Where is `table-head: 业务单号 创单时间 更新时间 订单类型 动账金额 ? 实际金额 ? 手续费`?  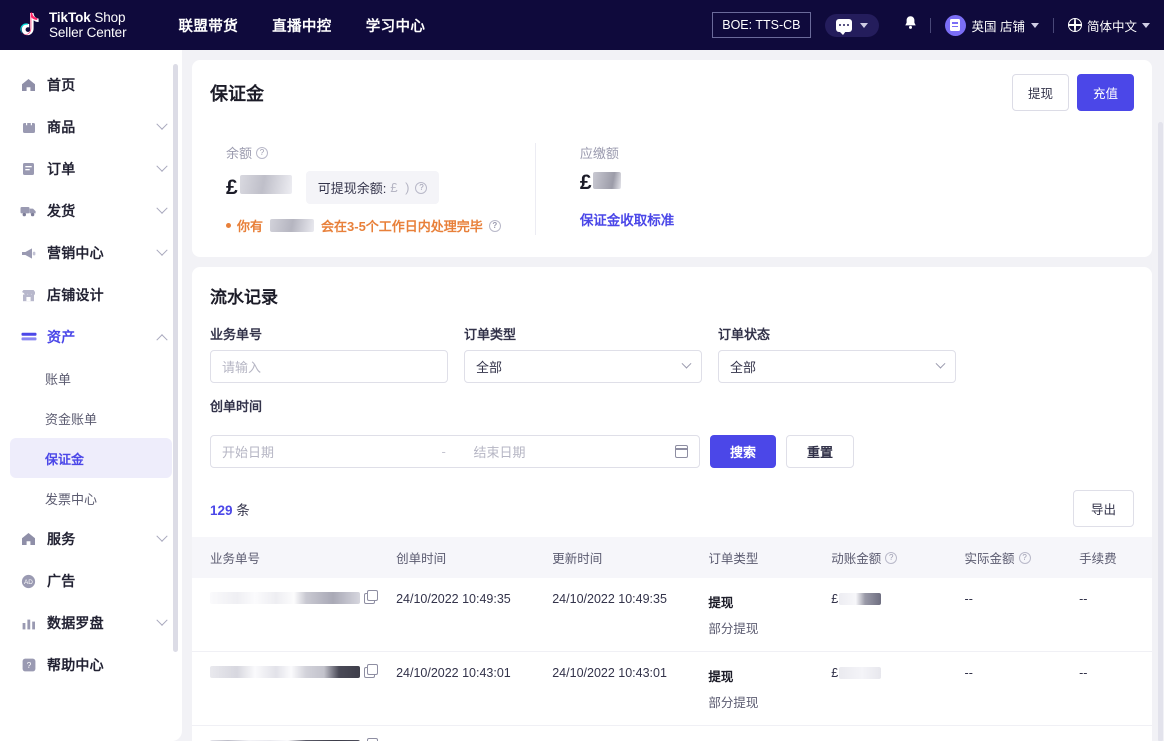 table-head: 业务单号 创单时间 更新时间 订单类型 动账金额 ? 实际金额 ? 手续费 is located at coordinates (672, 557).